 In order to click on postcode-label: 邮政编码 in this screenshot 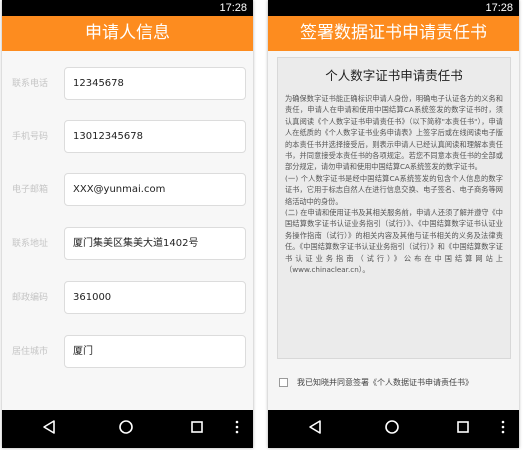, I will do `click(30, 298)`.